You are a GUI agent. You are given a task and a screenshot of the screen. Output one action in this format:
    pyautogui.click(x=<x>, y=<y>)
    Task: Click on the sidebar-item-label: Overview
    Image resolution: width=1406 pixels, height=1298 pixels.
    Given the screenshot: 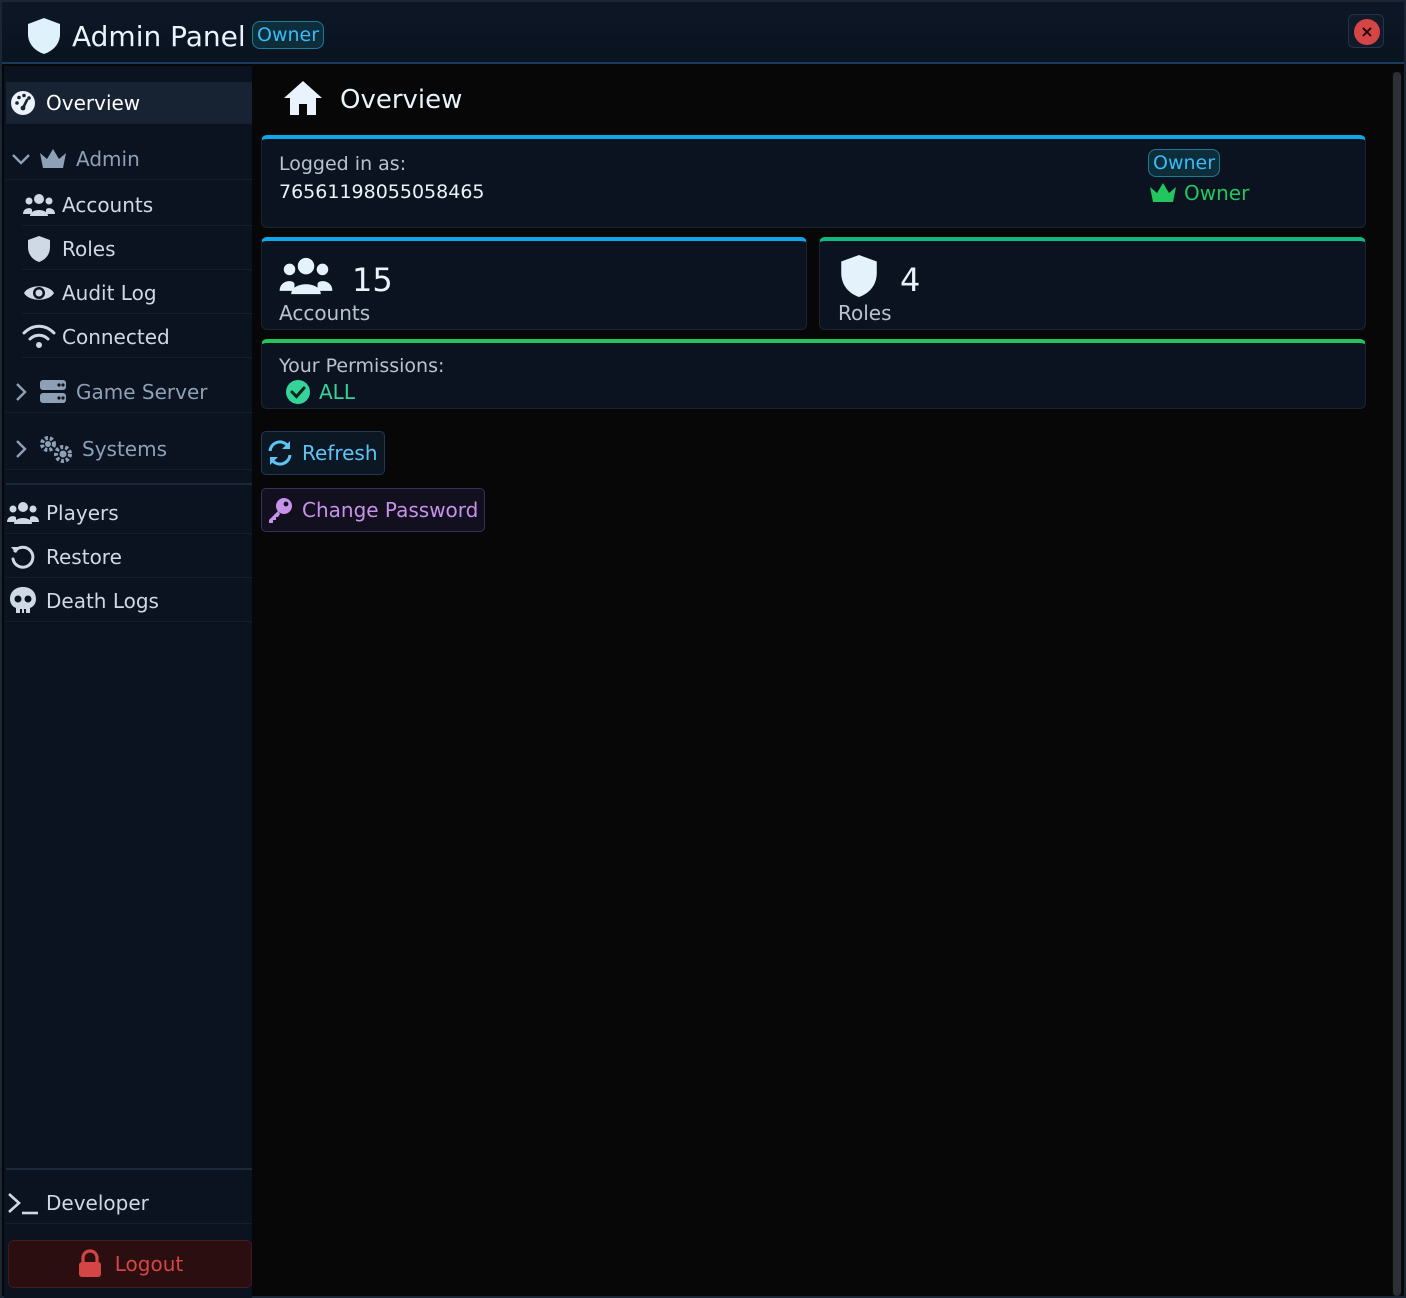 What is the action you would take?
    pyautogui.click(x=93, y=102)
    